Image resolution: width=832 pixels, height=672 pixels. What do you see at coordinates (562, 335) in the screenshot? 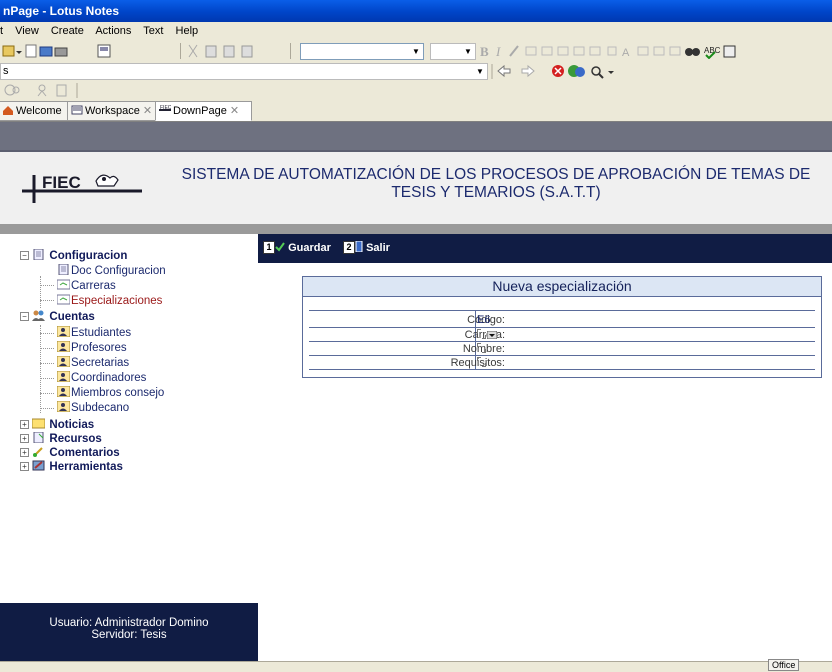
I see `form-row-carrera: Carrera:` at bounding box center [562, 335].